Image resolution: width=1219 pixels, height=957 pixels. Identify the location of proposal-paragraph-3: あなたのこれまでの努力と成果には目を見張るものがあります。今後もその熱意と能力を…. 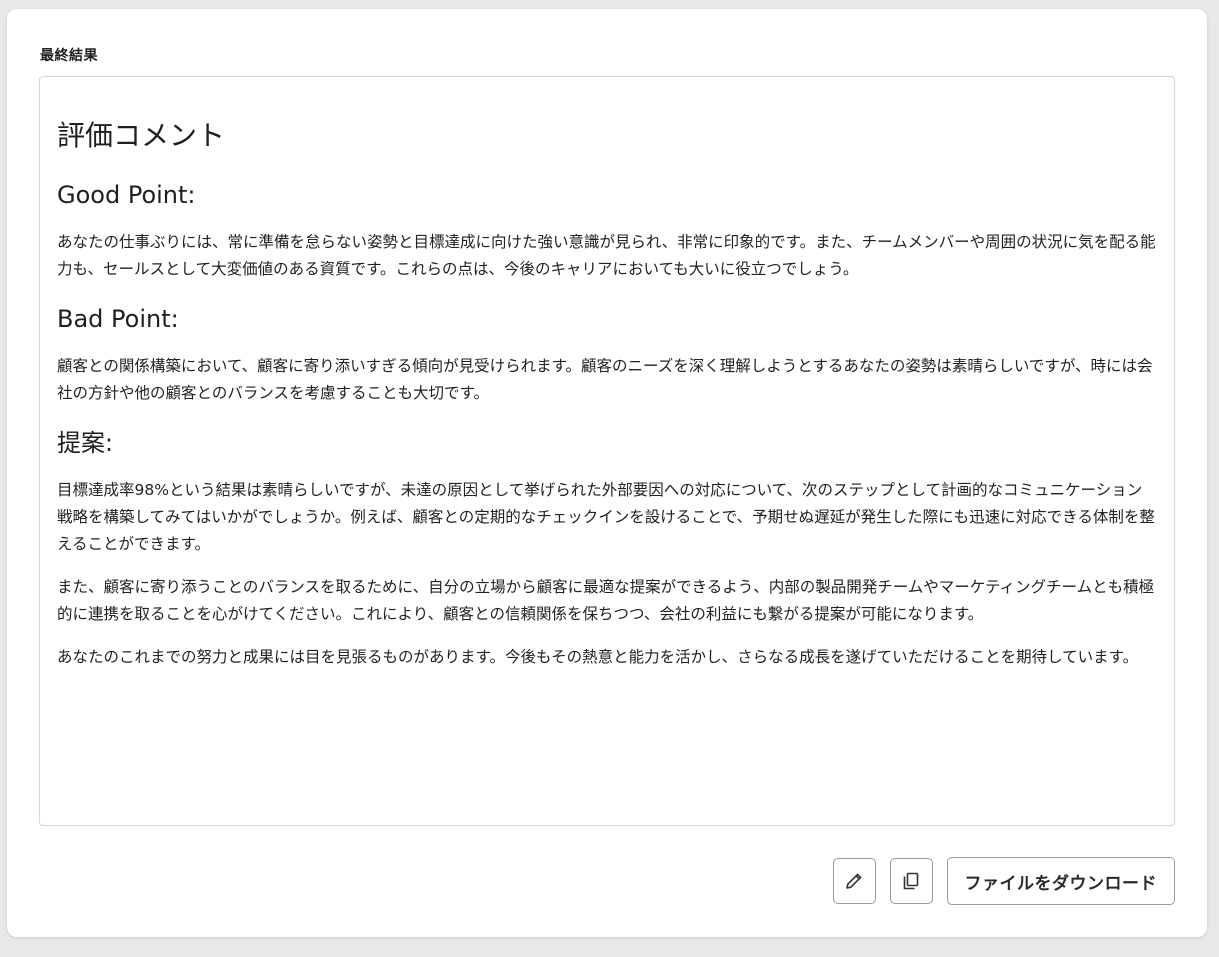
(598, 657).